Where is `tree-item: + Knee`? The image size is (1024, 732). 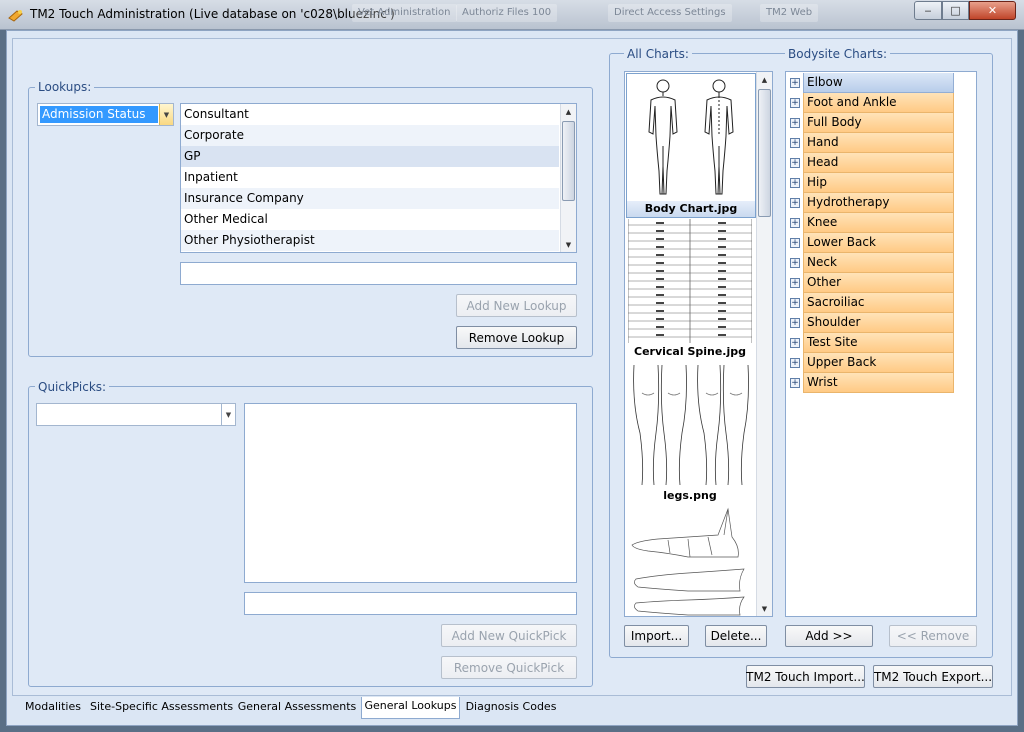
tree-item: + Knee is located at coordinates (871, 223).